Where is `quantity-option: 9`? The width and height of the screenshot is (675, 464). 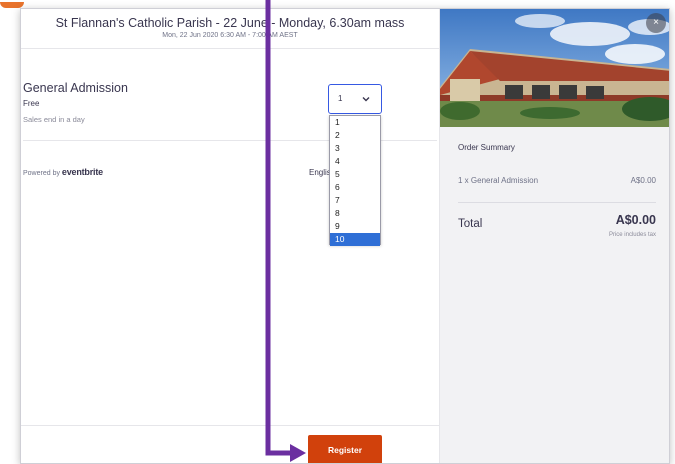 quantity-option: 9 is located at coordinates (355, 226).